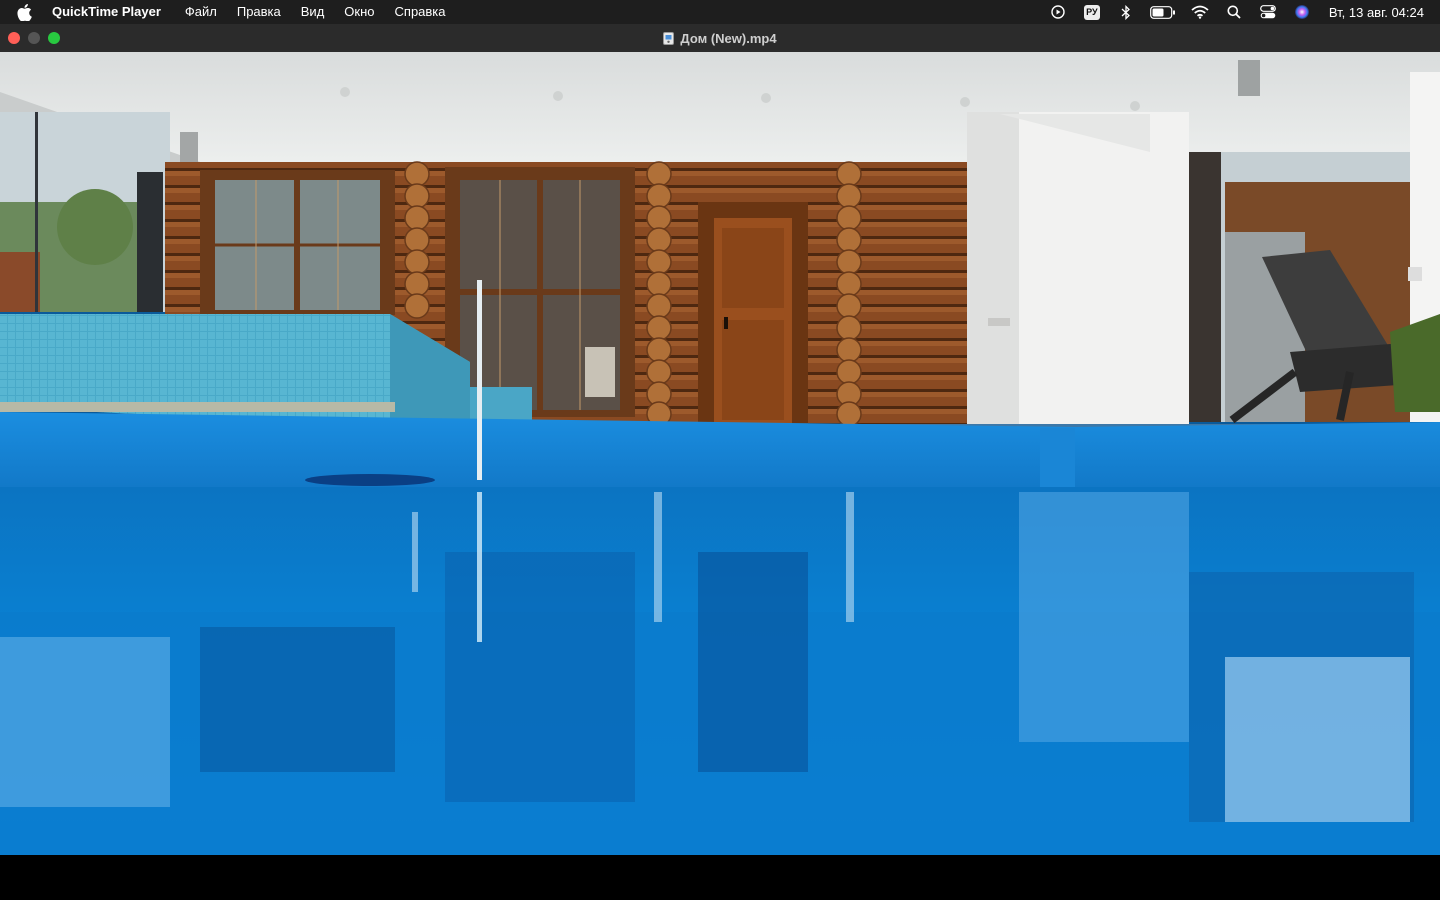  Describe the element at coordinates (1200, 12) in the screenshot. I see `wifi-icon` at that location.